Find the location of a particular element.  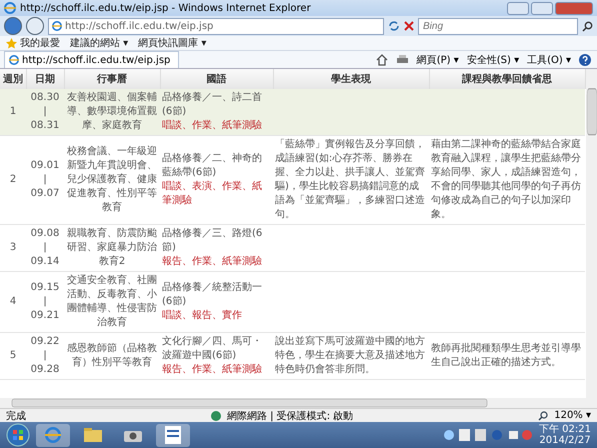

horizontal-scrollbar is located at coordinates (298, 403).